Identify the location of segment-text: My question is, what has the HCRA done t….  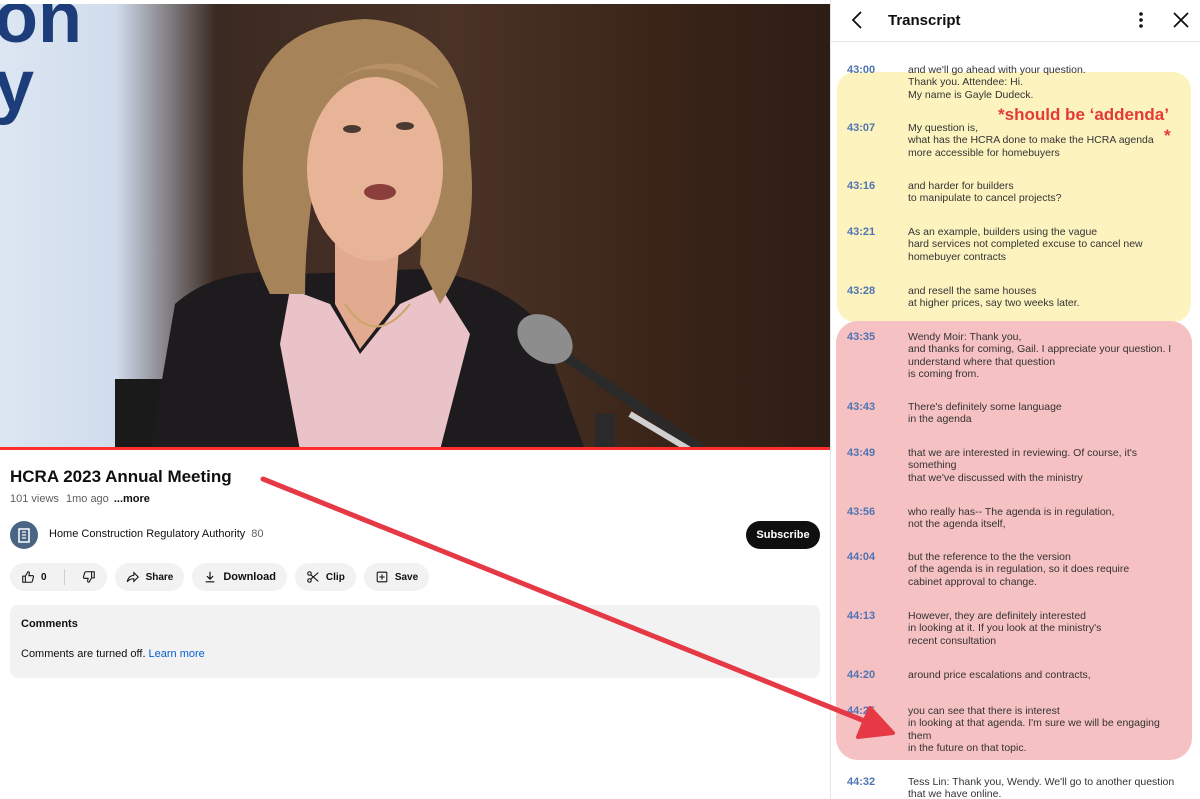
(1031, 140).